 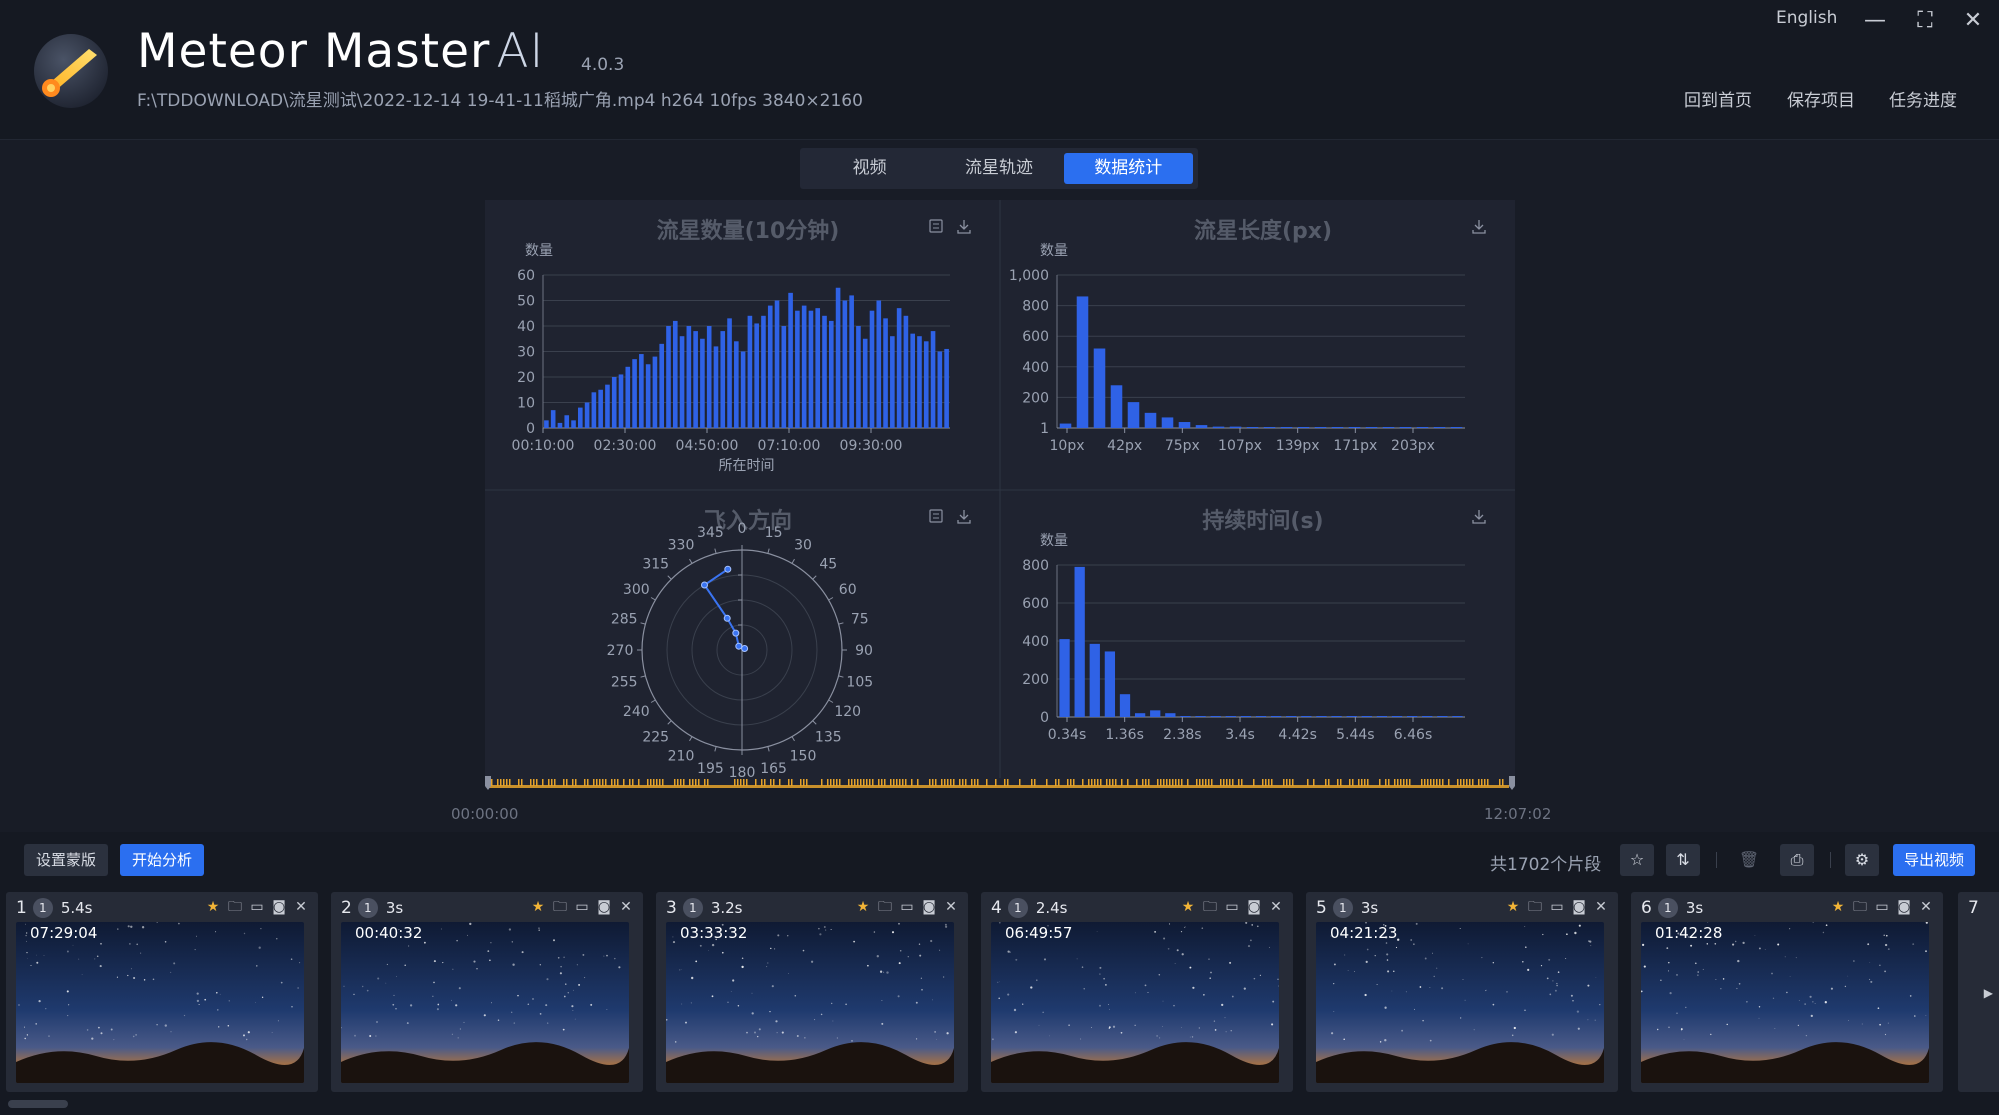 I want to click on start-analysis-button: 开始分析, so click(x=162, y=860).